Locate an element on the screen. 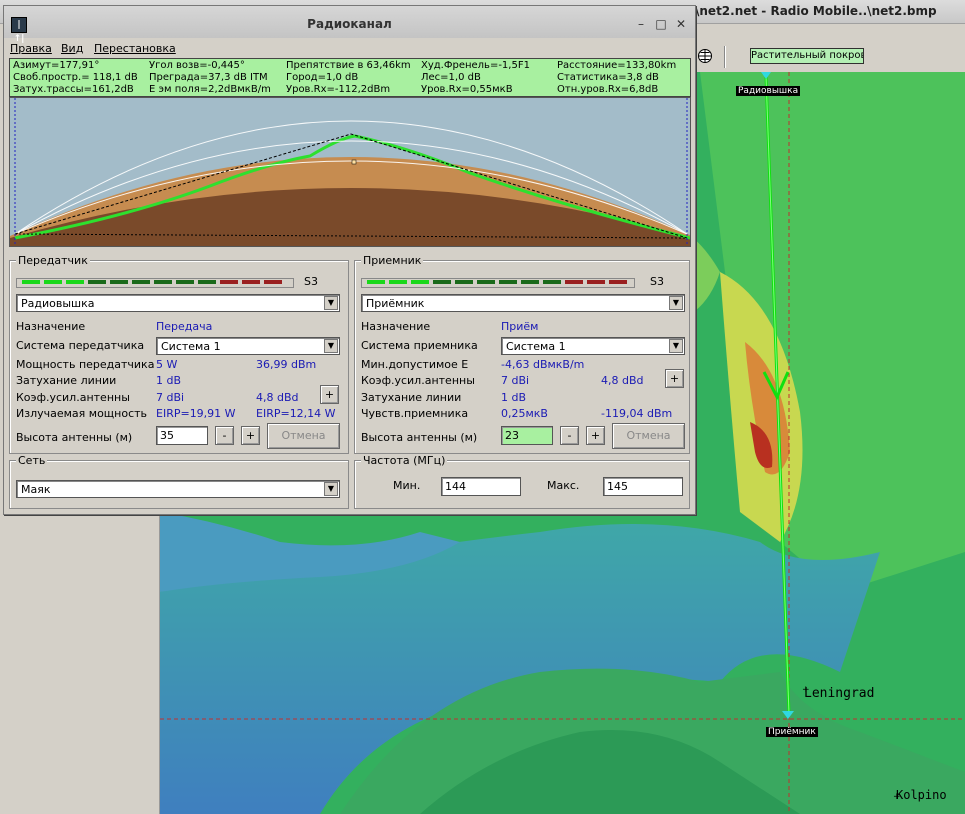 The image size is (965, 814). tx-loss-label: Затухание линии is located at coordinates (66, 380).